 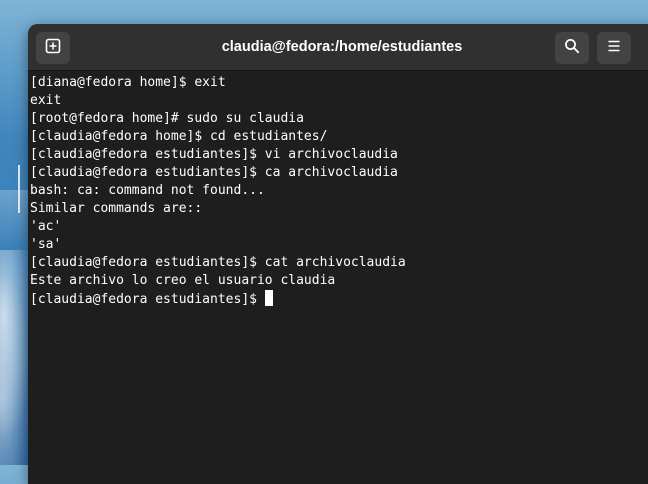 I want to click on search-button, so click(x=572, y=48).